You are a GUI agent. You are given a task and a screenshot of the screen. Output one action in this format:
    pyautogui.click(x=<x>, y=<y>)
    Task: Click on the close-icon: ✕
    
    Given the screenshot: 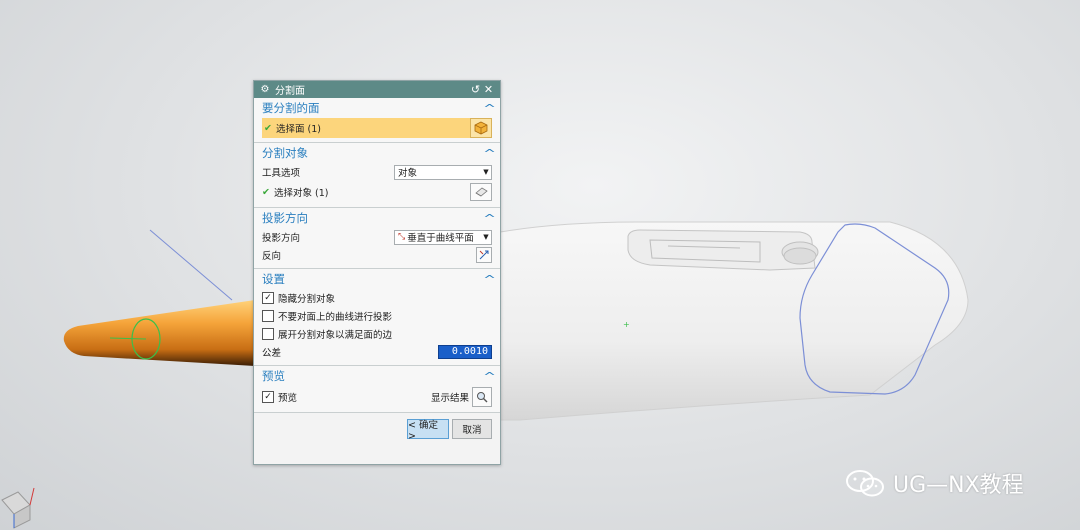 What is the action you would take?
    pyautogui.click(x=488, y=89)
    